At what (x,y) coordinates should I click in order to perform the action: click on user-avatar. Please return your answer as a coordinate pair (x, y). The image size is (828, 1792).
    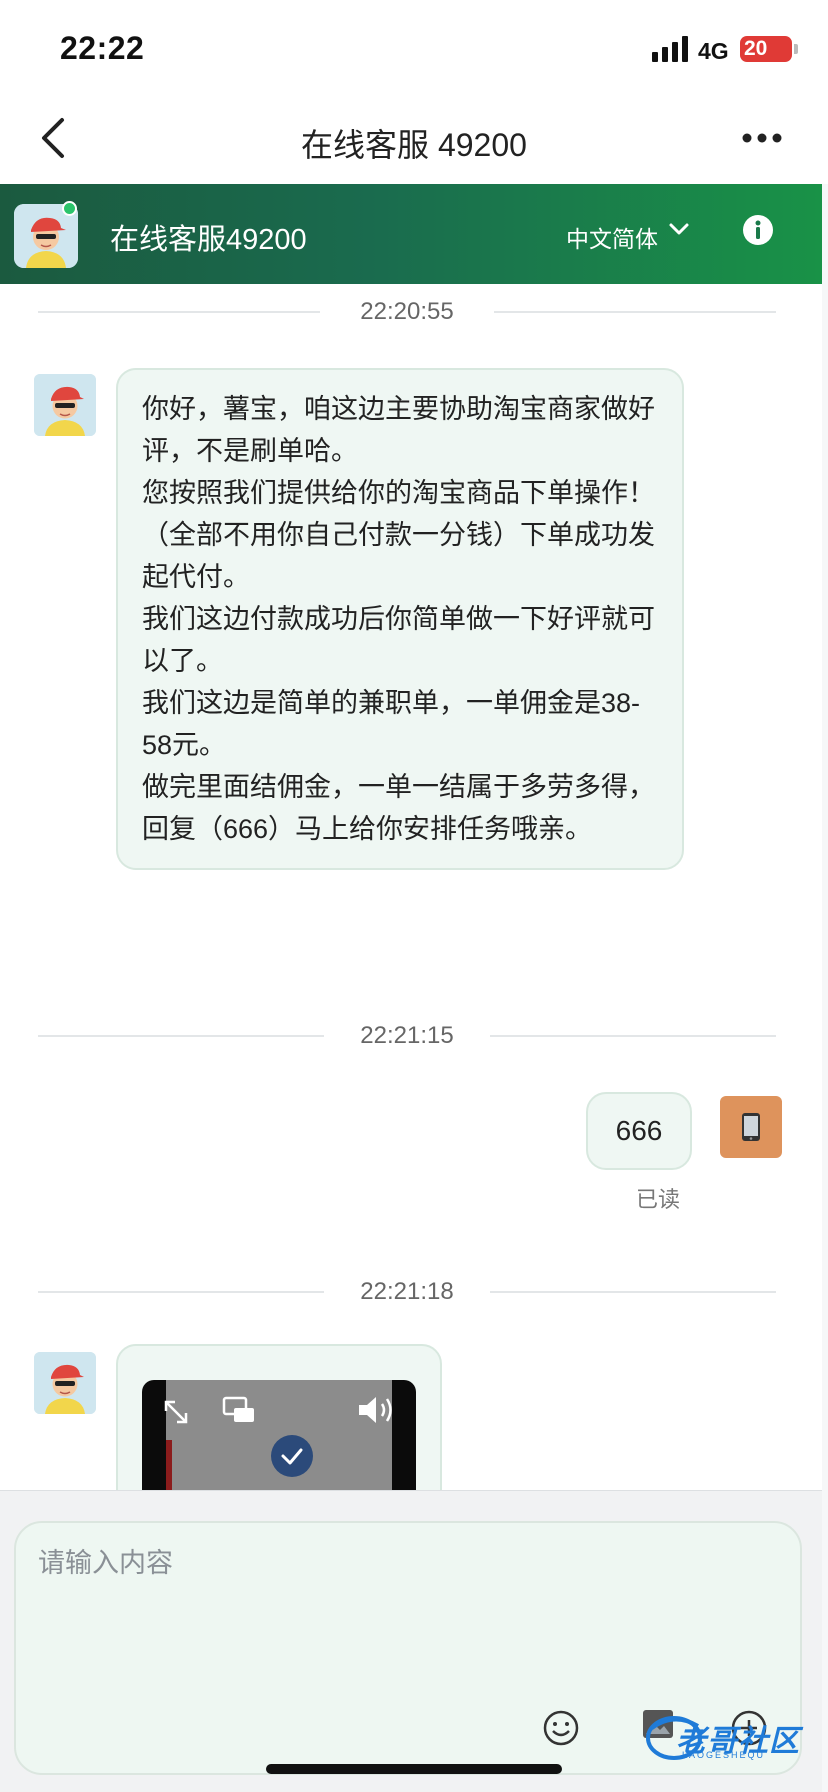
    Looking at the image, I should click on (751, 1127).